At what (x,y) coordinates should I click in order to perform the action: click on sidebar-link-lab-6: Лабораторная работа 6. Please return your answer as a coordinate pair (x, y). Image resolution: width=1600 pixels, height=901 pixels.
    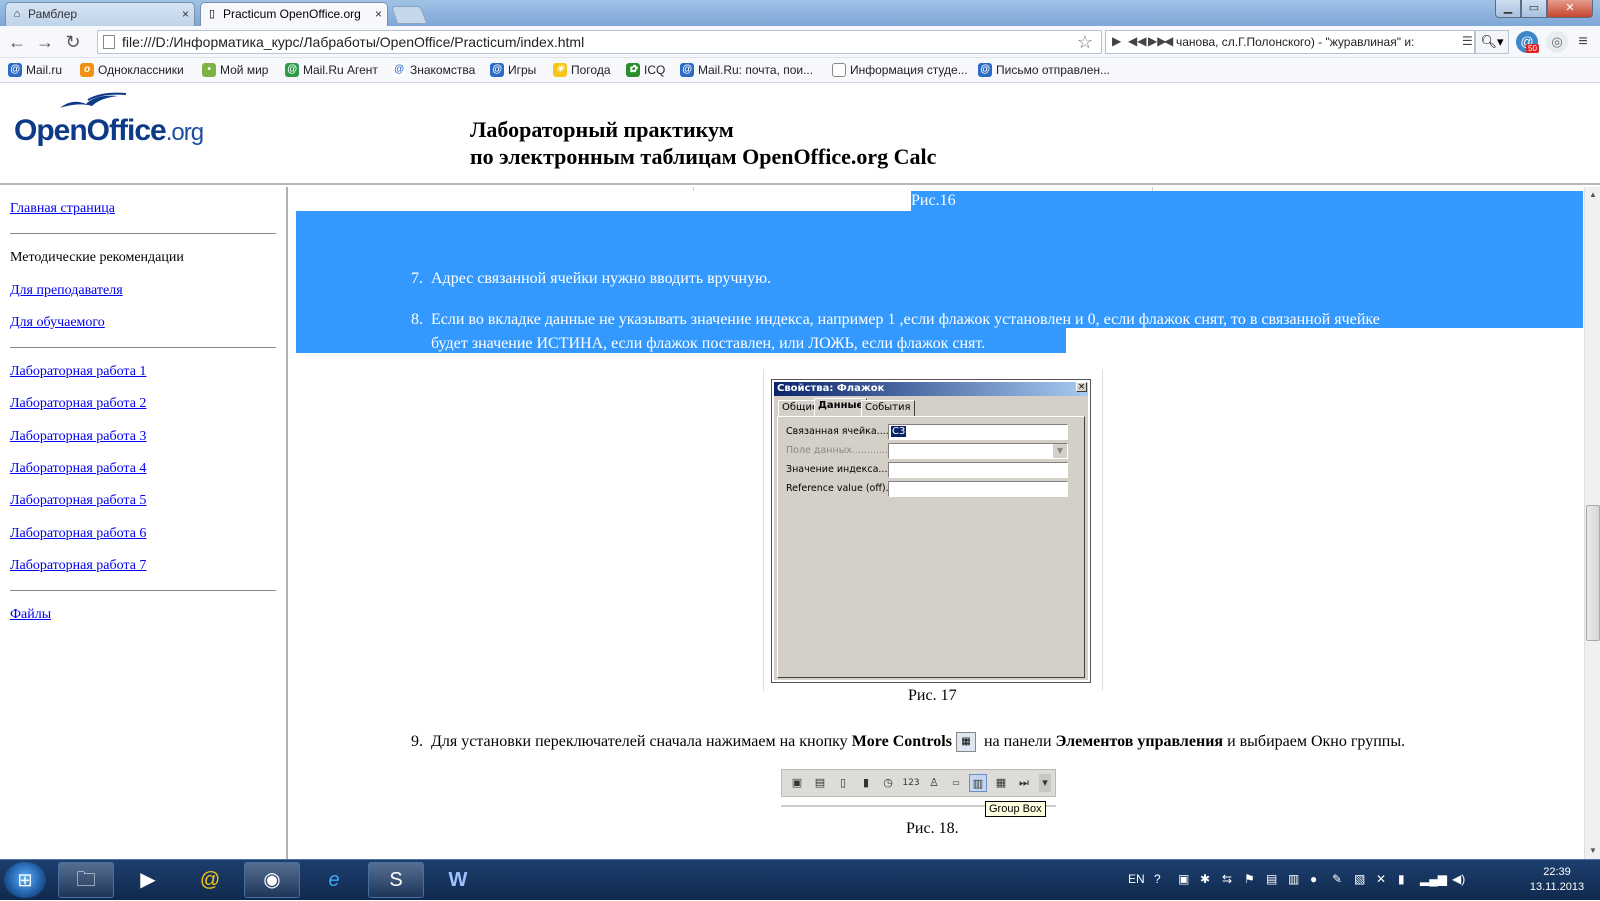
    Looking at the image, I should click on (78, 534).